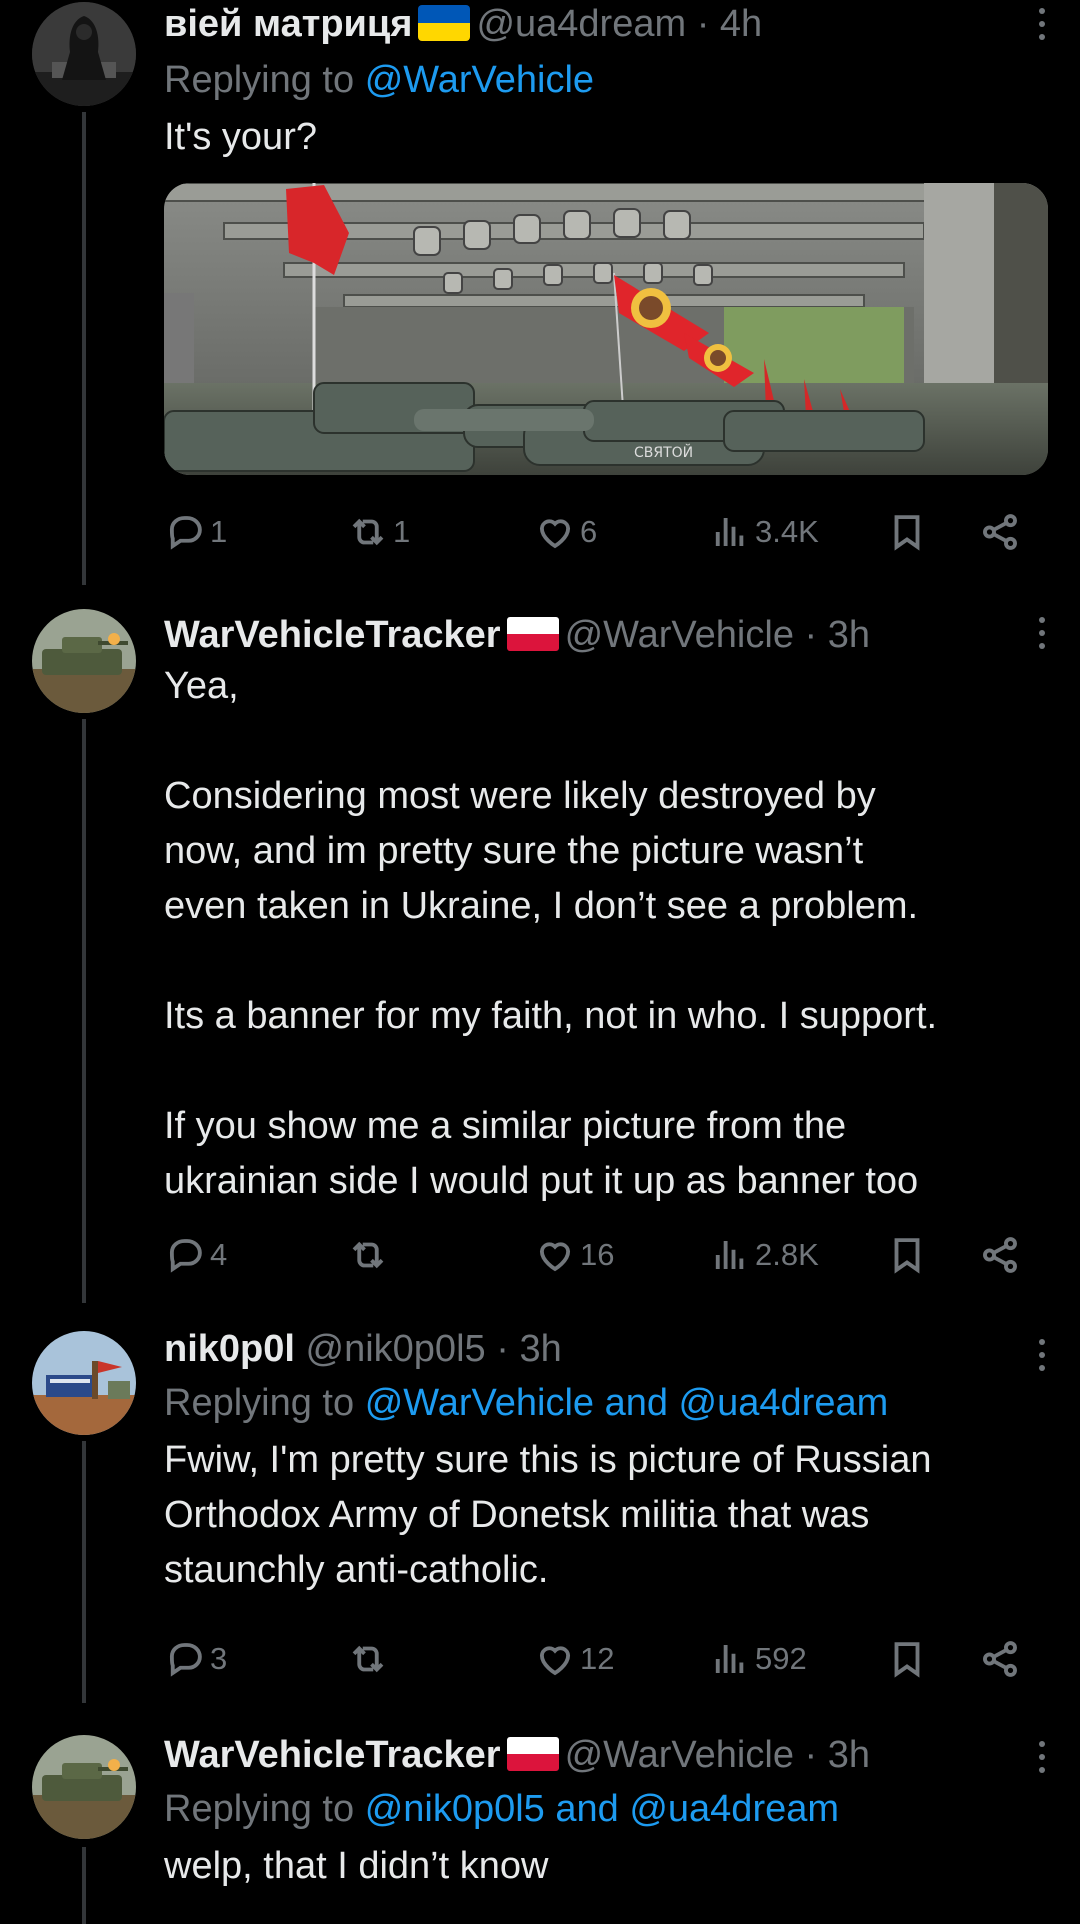 This screenshot has height=1924, width=1080. Describe the element at coordinates (581, 24) in the screenshot. I see `handle: @ua4dream` at that location.